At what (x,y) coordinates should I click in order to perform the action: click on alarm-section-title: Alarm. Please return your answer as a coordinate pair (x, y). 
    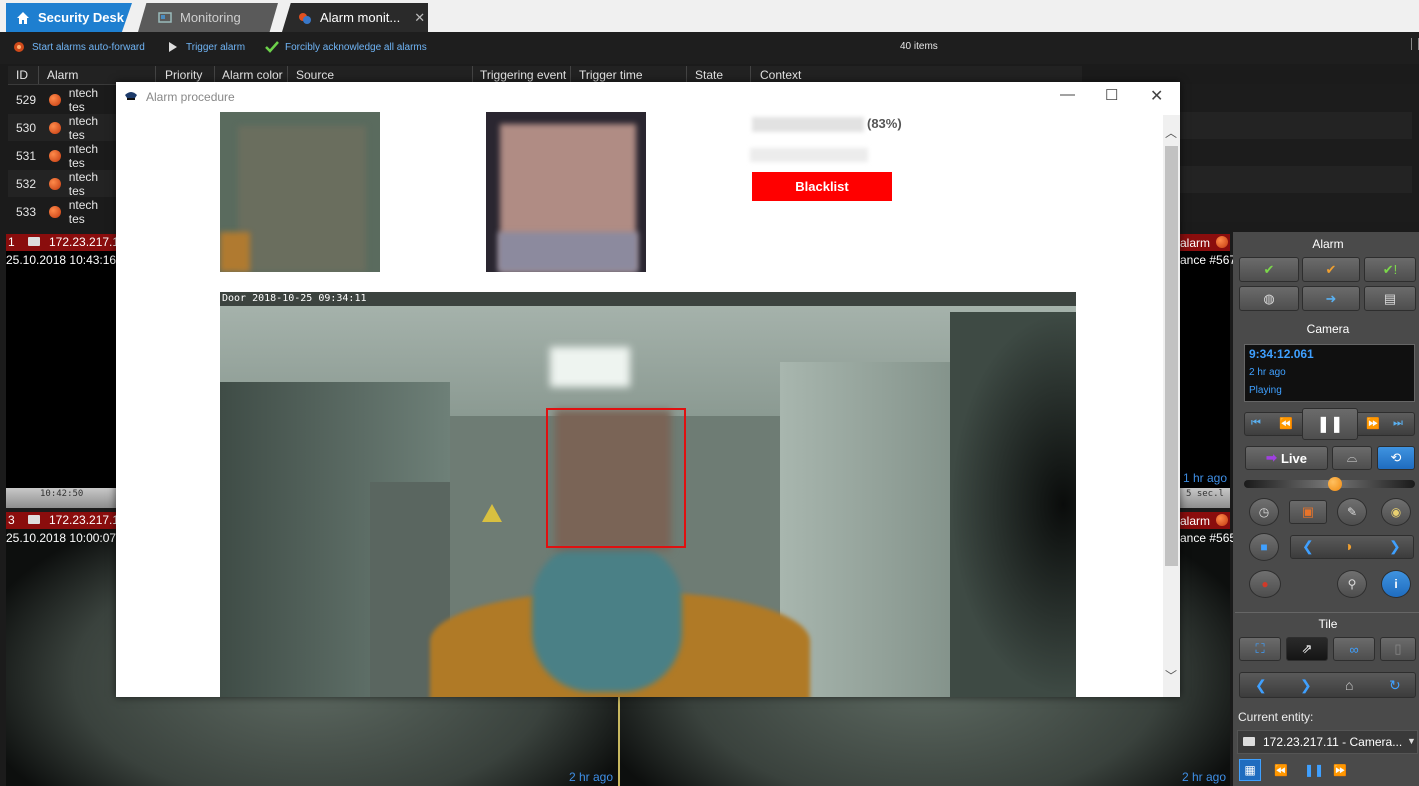
    Looking at the image, I should click on (1328, 244).